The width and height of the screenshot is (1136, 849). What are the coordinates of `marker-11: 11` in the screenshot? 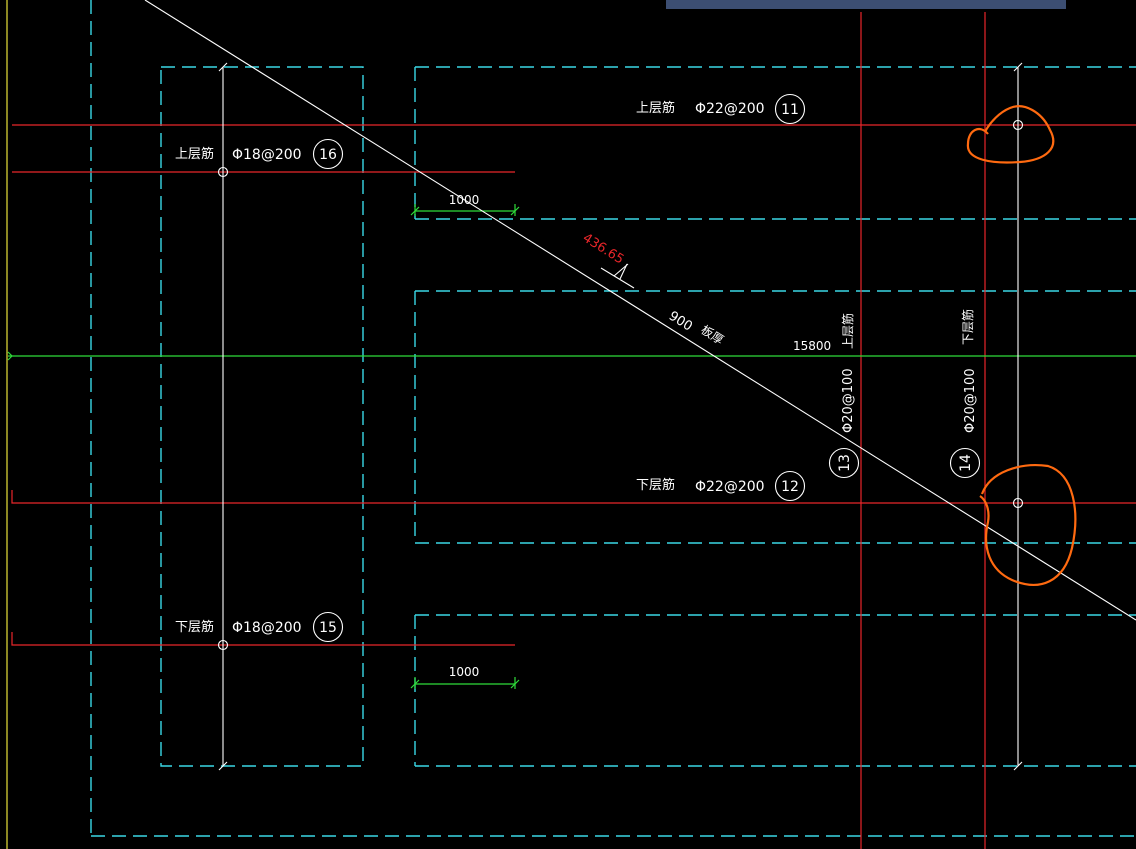 It's located at (790, 110).